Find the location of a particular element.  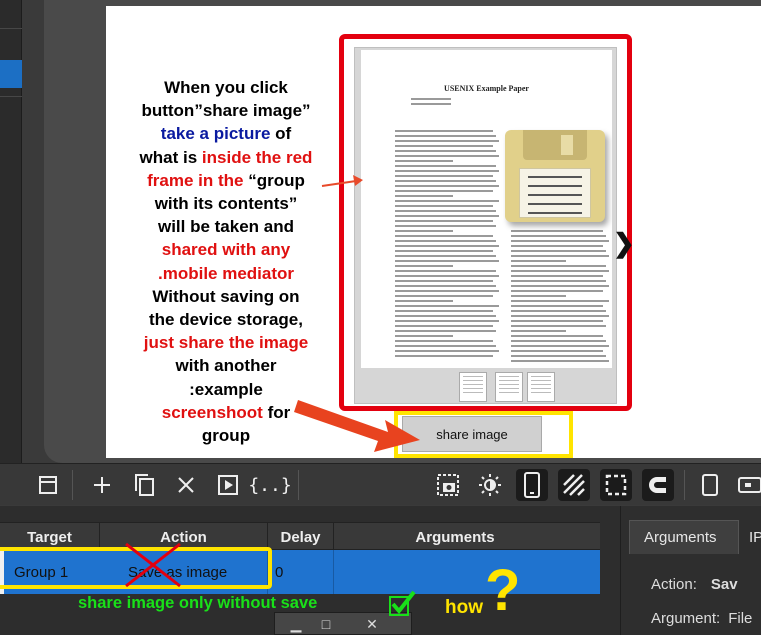

argument-label: Argument: is located at coordinates (686, 618).